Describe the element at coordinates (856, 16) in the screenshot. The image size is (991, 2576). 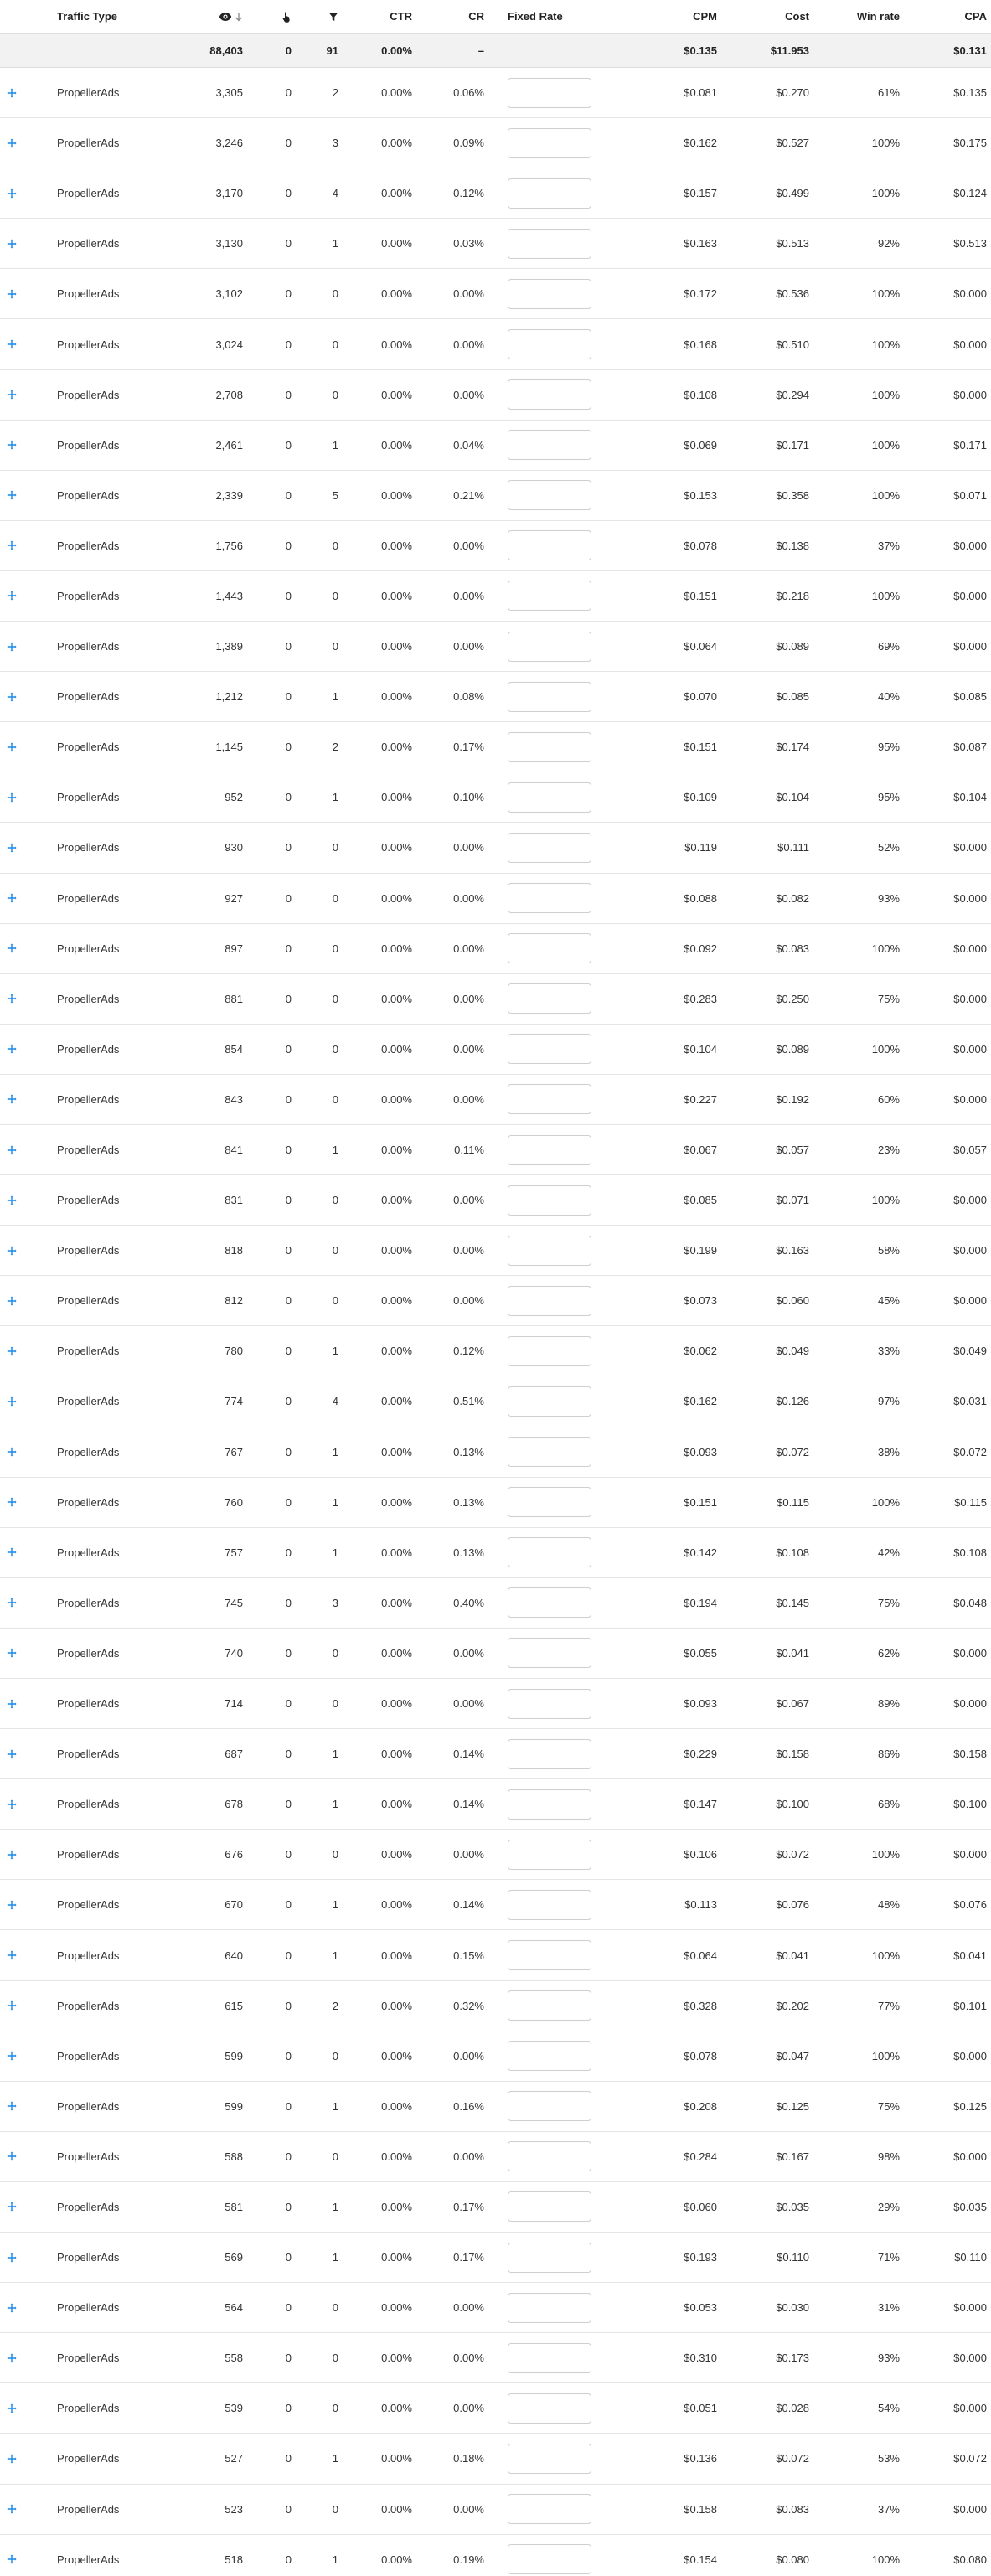
I see `column-header-win-rate: Win rate` at that location.